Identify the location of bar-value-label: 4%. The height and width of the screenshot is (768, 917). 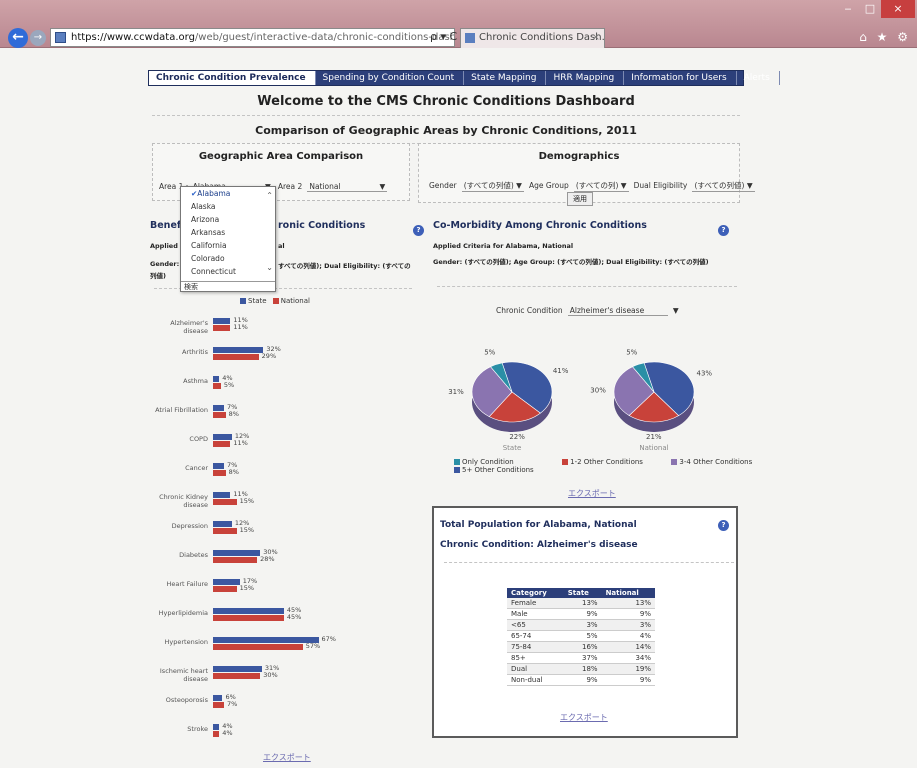
(227, 733).